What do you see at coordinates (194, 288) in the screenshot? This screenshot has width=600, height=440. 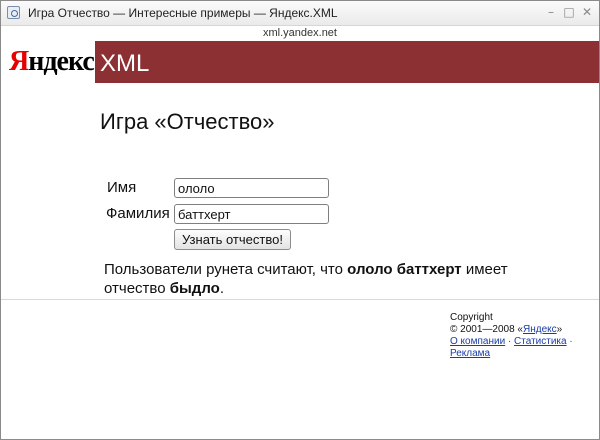 I see `result-patronymic: быдло` at bounding box center [194, 288].